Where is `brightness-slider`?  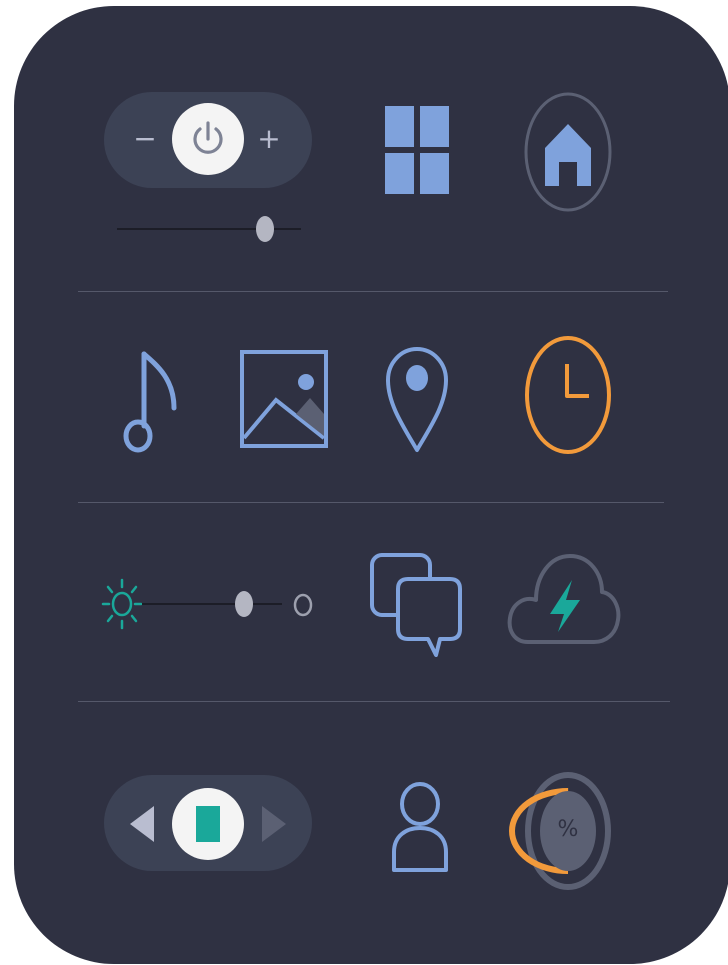
brightness-slider is located at coordinates (212, 604).